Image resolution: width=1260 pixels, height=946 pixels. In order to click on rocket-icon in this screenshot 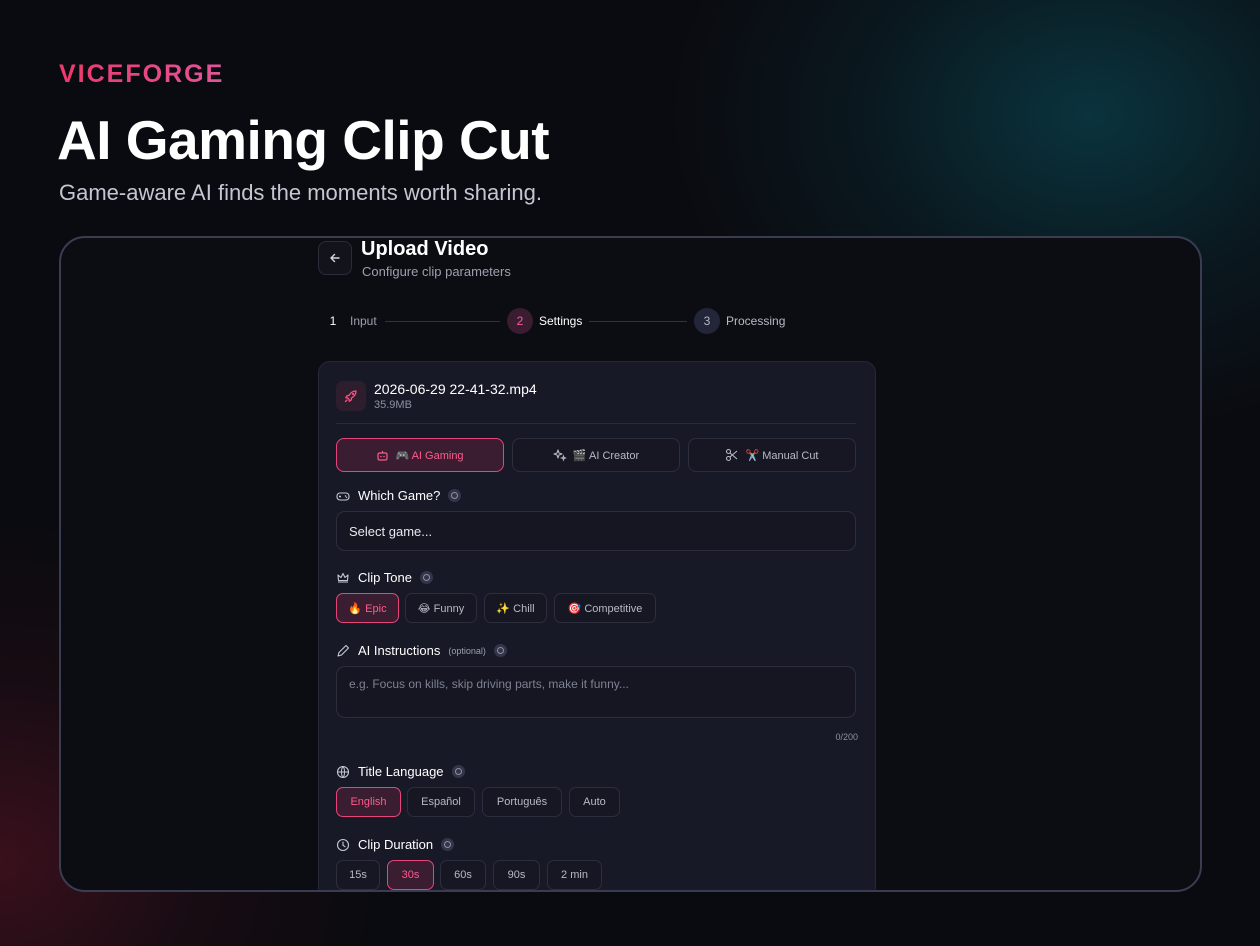, I will do `click(351, 396)`.